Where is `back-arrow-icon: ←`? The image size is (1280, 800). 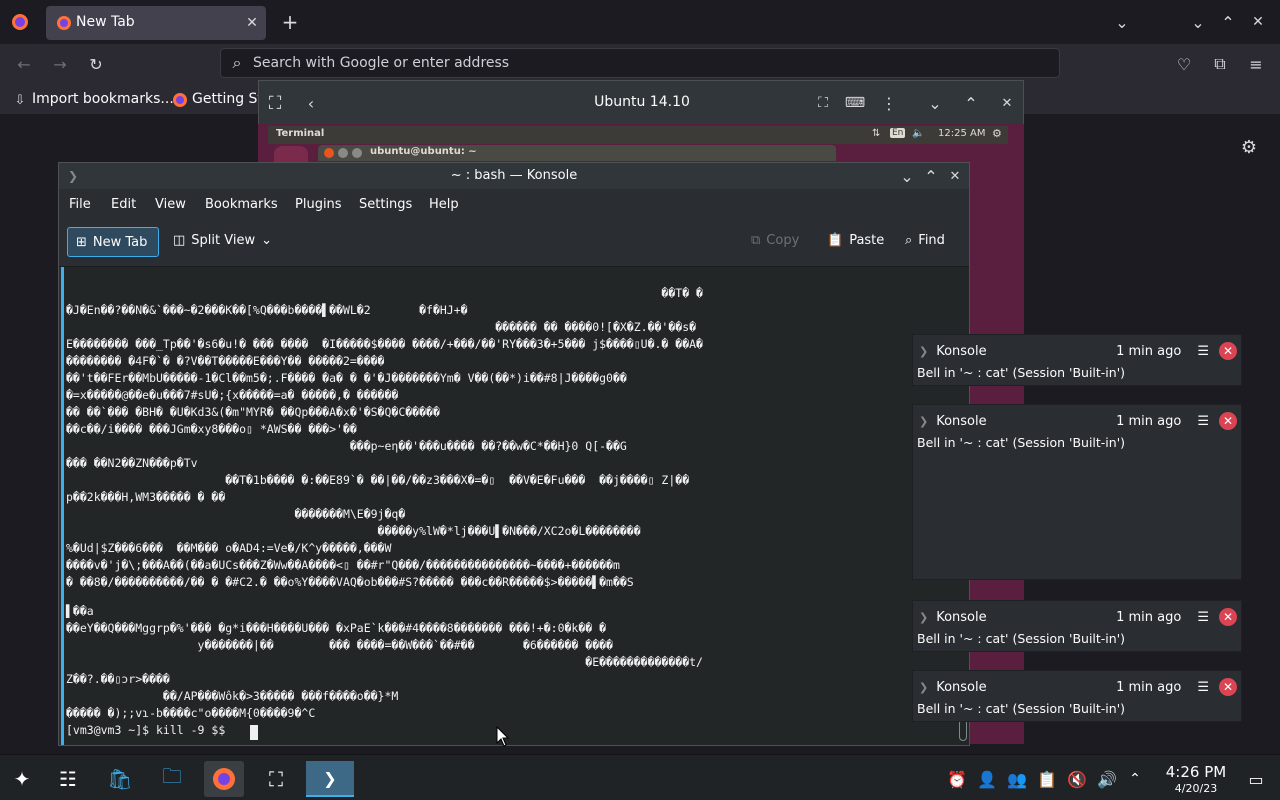
back-arrow-icon: ← is located at coordinates (24, 64).